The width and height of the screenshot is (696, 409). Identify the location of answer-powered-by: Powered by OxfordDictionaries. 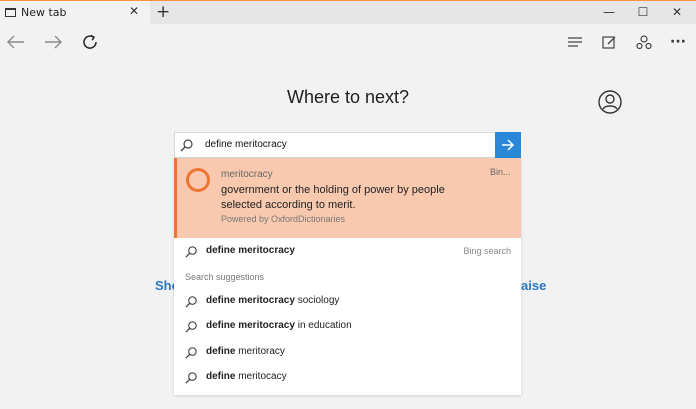
(283, 219).